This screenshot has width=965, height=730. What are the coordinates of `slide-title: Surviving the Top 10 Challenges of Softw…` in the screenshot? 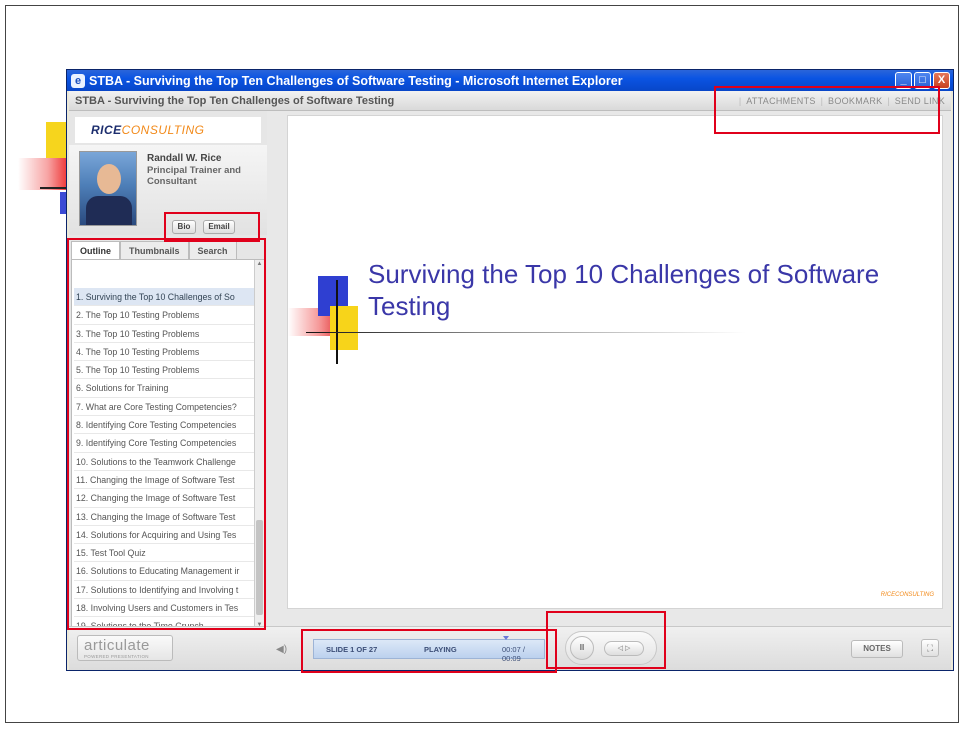 It's located at (624, 290).